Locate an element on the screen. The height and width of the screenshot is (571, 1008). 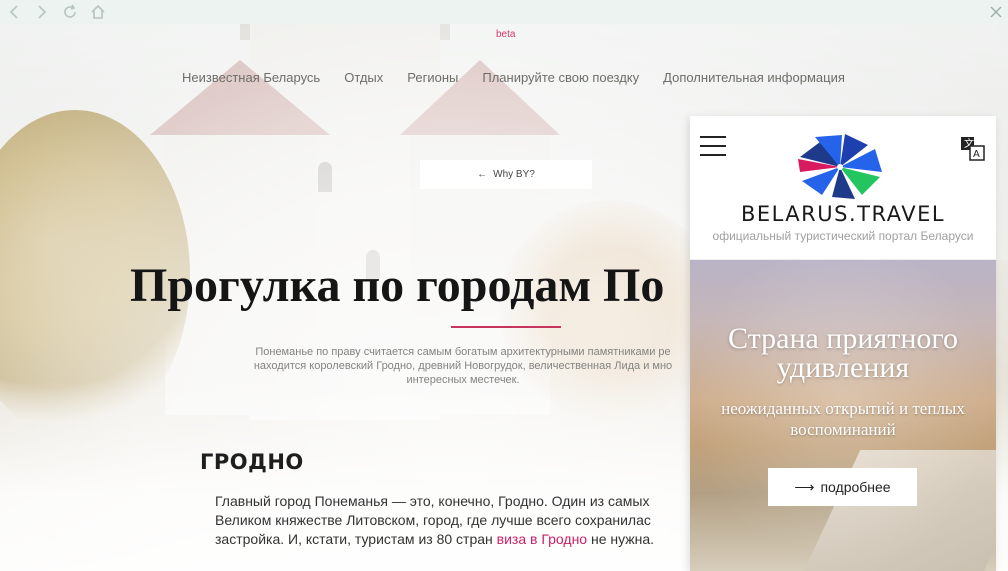
page-title: Прогулка по городам По is located at coordinates (397, 285).